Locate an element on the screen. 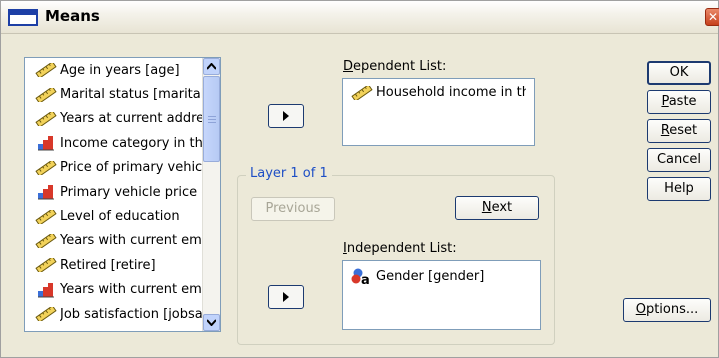 This screenshot has height=358, width=719. source-list-item: Years at current address is located at coordinates (122, 119).